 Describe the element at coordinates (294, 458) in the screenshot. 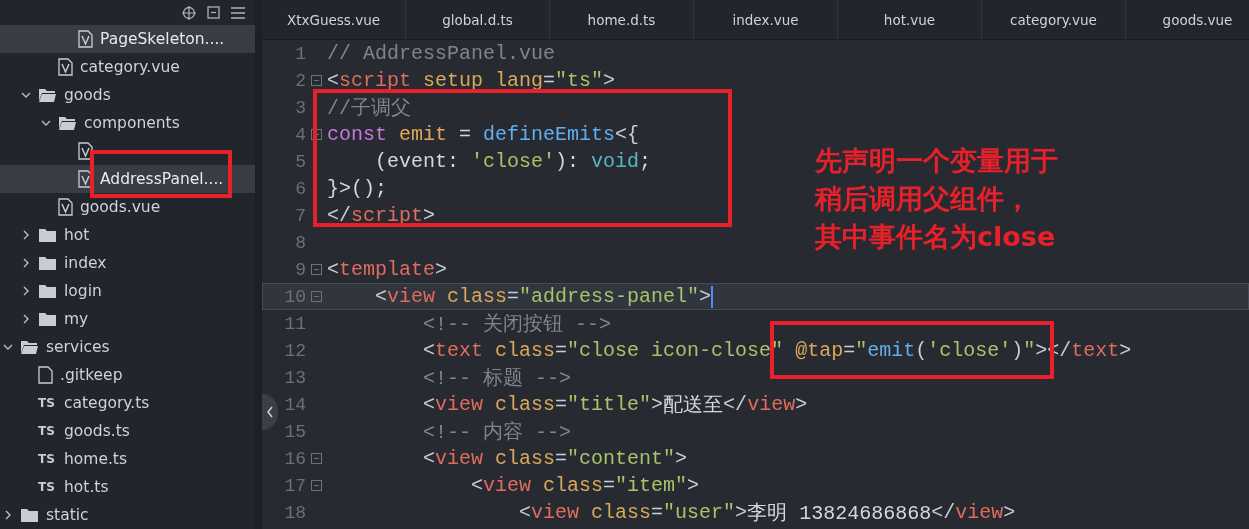

I see `line-number: 16` at that location.